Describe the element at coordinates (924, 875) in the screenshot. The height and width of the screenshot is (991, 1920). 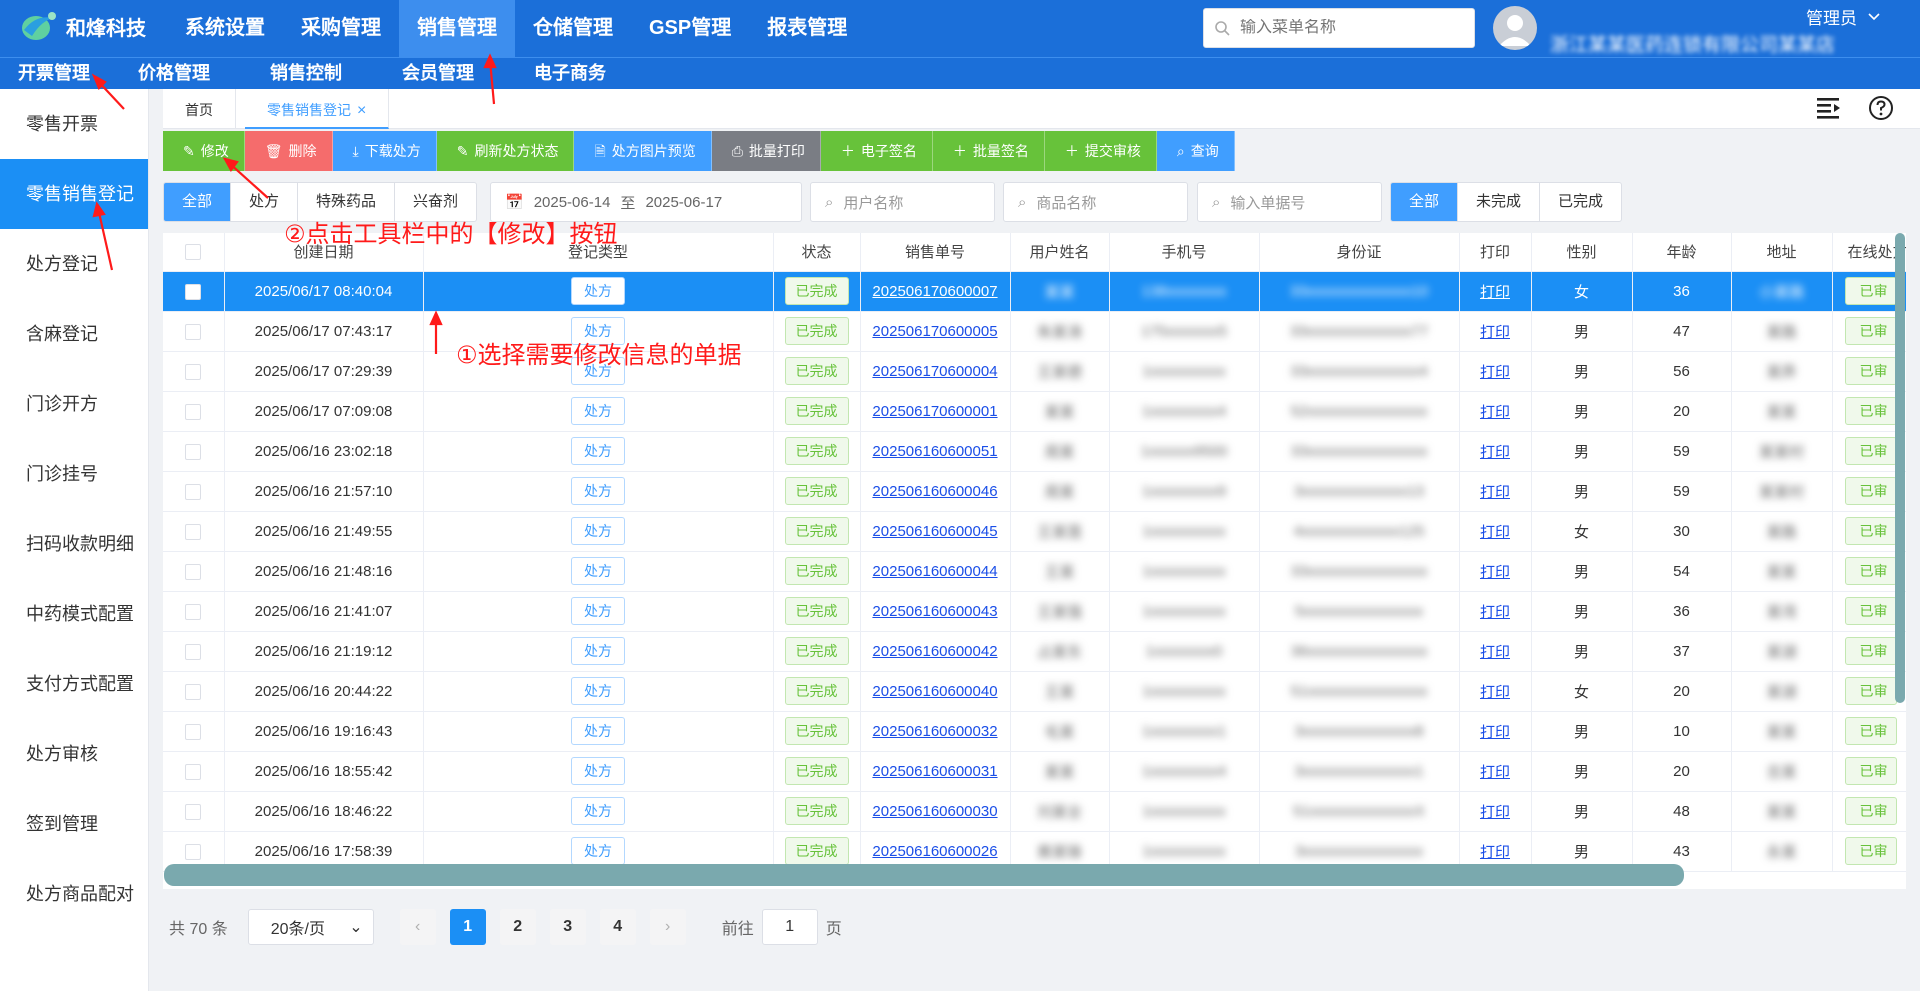
I see `horizontal-scrollbar` at that location.